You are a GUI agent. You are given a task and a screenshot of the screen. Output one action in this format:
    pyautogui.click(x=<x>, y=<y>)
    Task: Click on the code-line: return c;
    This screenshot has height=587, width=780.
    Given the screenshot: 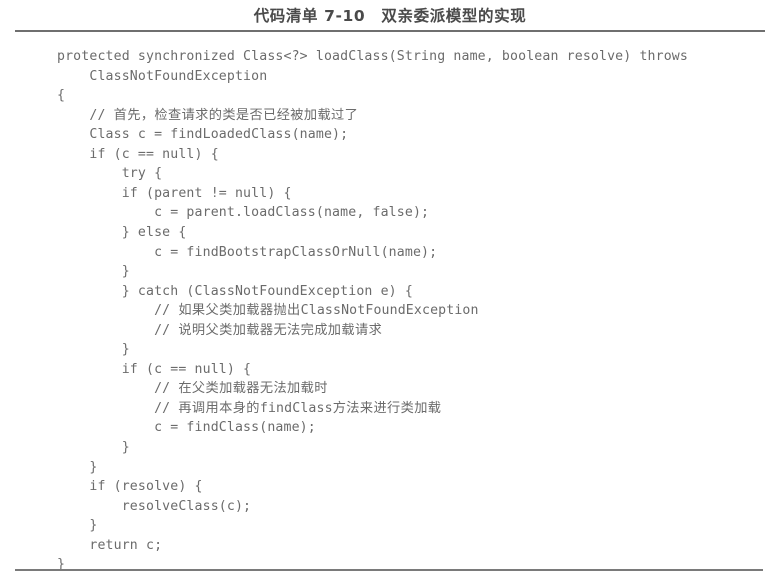 What is the action you would take?
    pyautogui.click(x=110, y=545)
    